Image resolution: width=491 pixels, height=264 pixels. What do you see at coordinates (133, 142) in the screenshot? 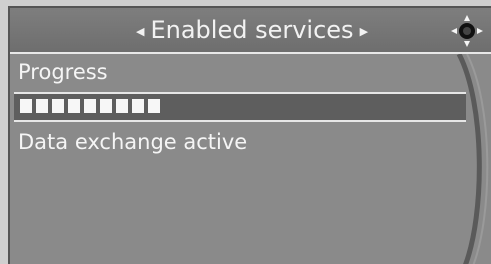
I see `status-text: Data exchange active` at bounding box center [133, 142].